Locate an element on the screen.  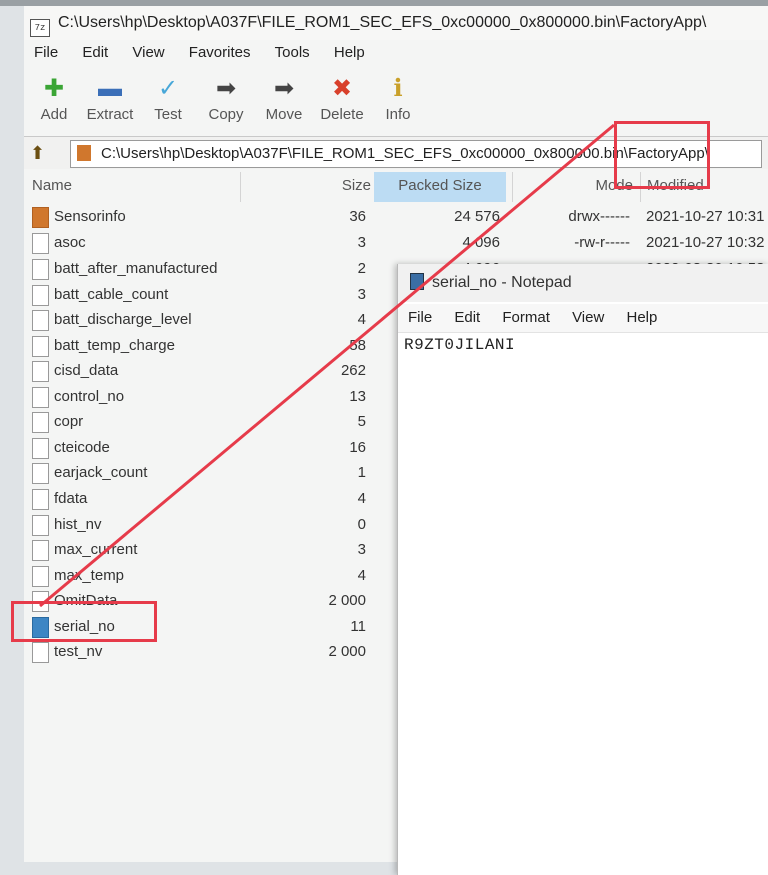
menu-tools: Tools is located at coordinates (292, 52).